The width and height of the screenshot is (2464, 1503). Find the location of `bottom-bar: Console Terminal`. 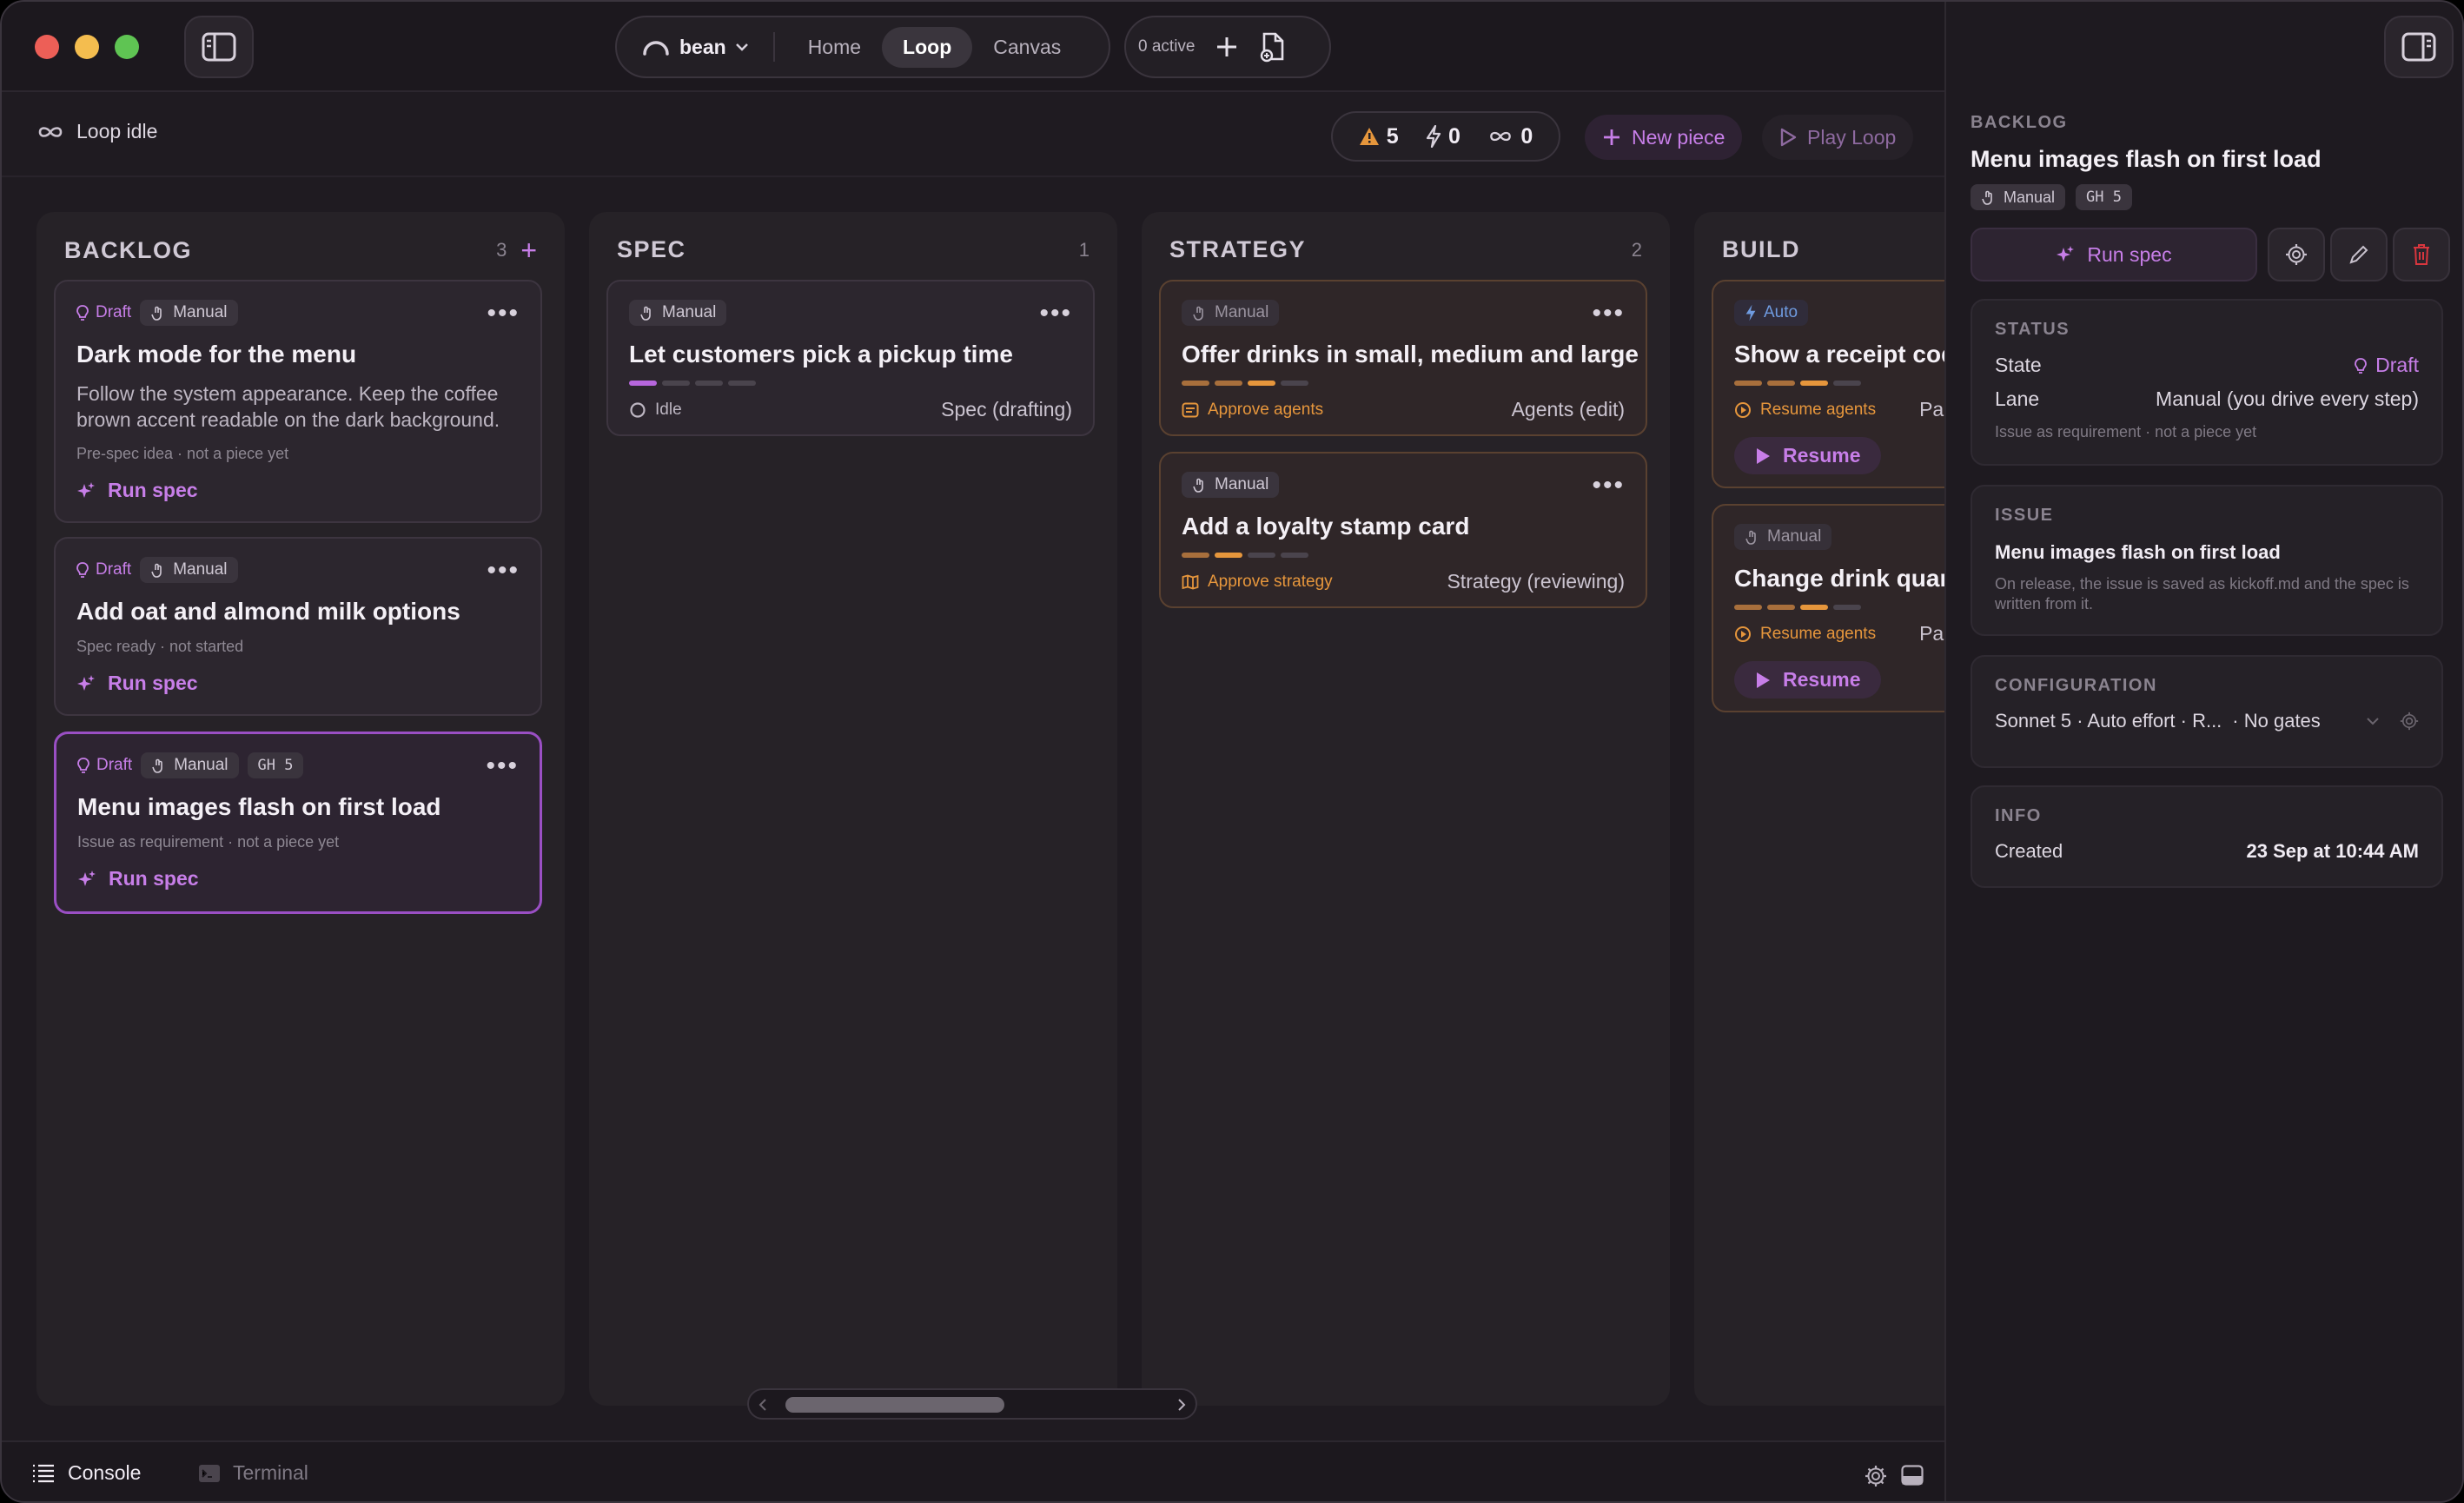

bottom-bar: Console Terminal is located at coordinates (973, 1470).